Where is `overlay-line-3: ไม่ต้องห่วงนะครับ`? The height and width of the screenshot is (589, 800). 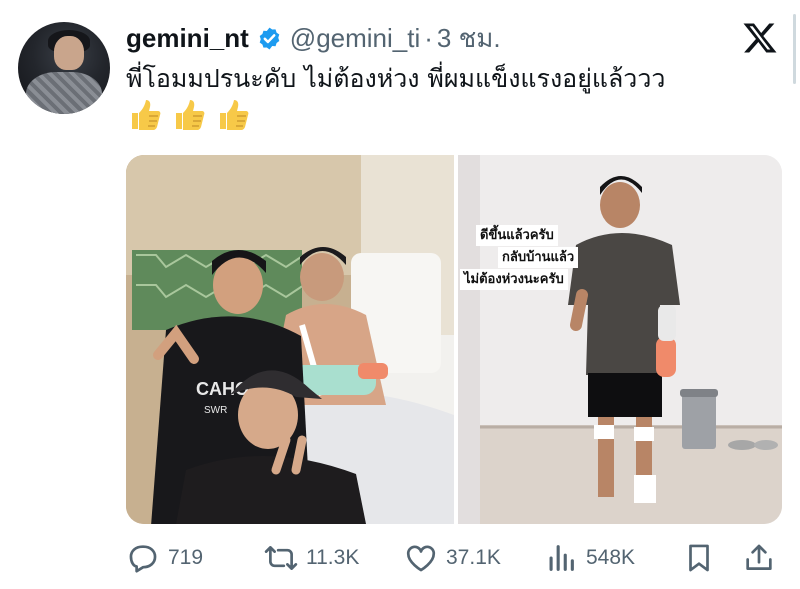 overlay-line-3: ไม่ต้องห่วงนะครับ is located at coordinates (514, 279).